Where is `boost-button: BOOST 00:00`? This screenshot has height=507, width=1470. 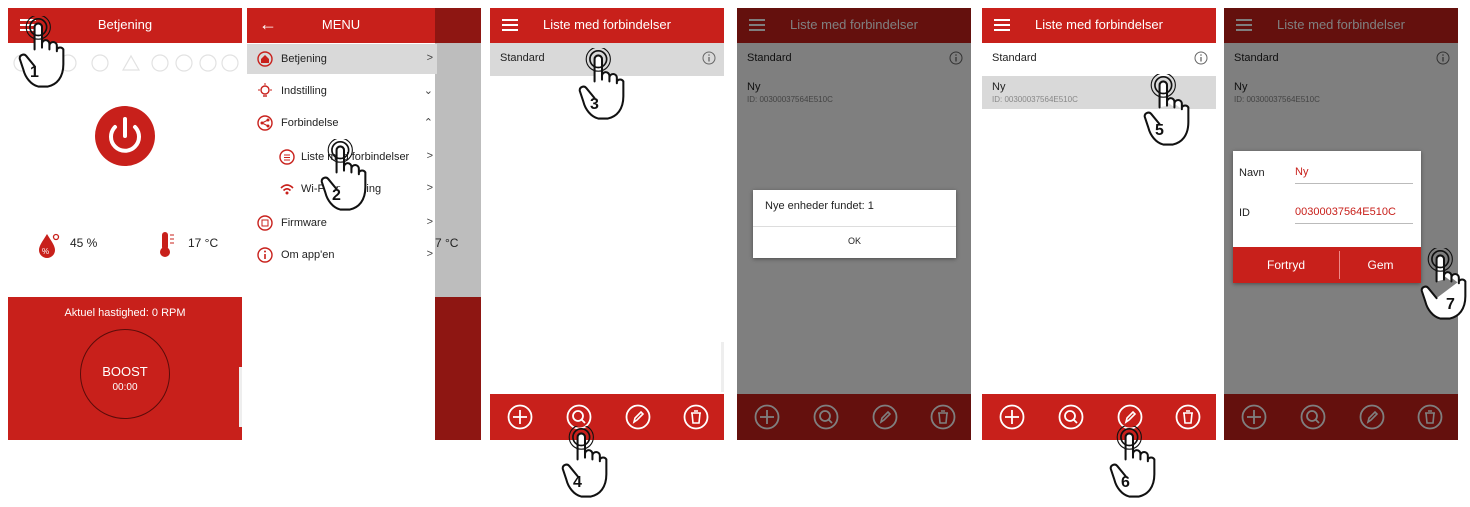
boost-button: BOOST 00:00 is located at coordinates (125, 374).